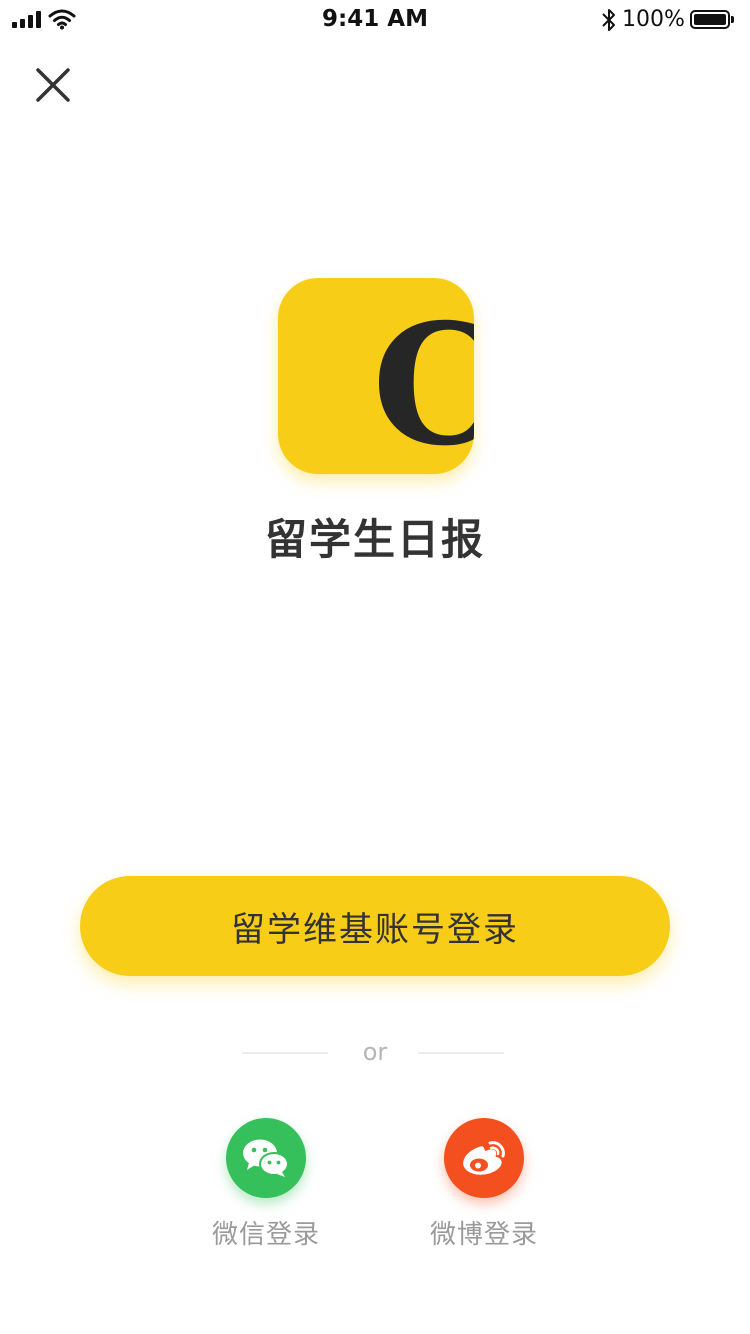 The height and width of the screenshot is (1334, 750). What do you see at coordinates (423, 381) in the screenshot?
I see `logo-letter: C` at bounding box center [423, 381].